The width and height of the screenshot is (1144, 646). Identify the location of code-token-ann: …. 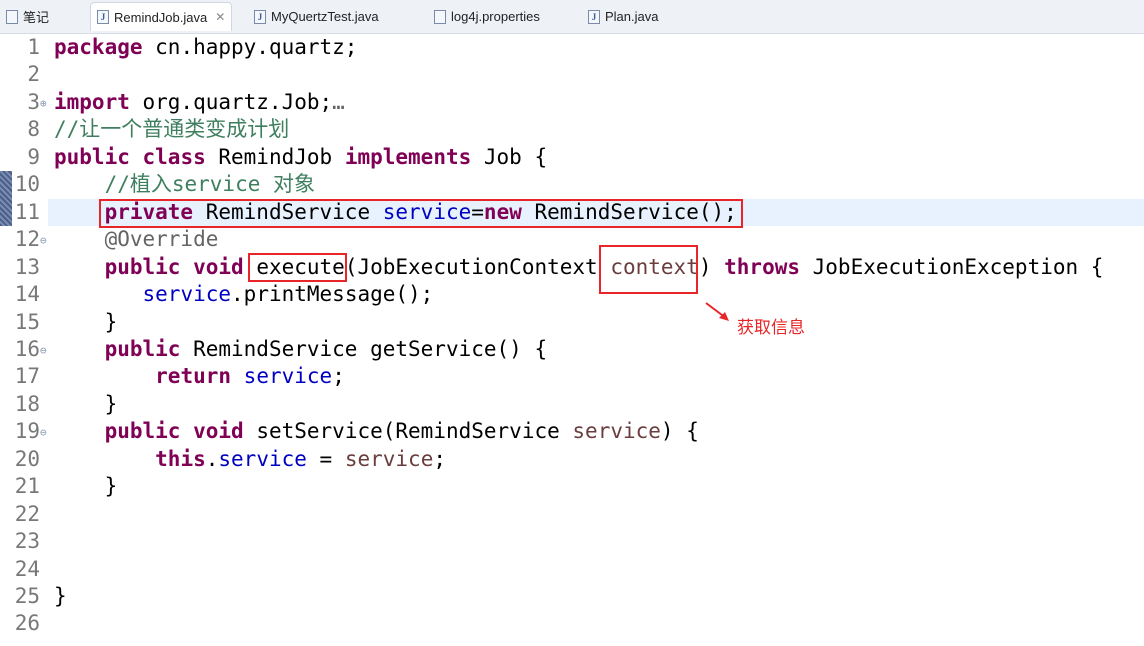
(338, 101).